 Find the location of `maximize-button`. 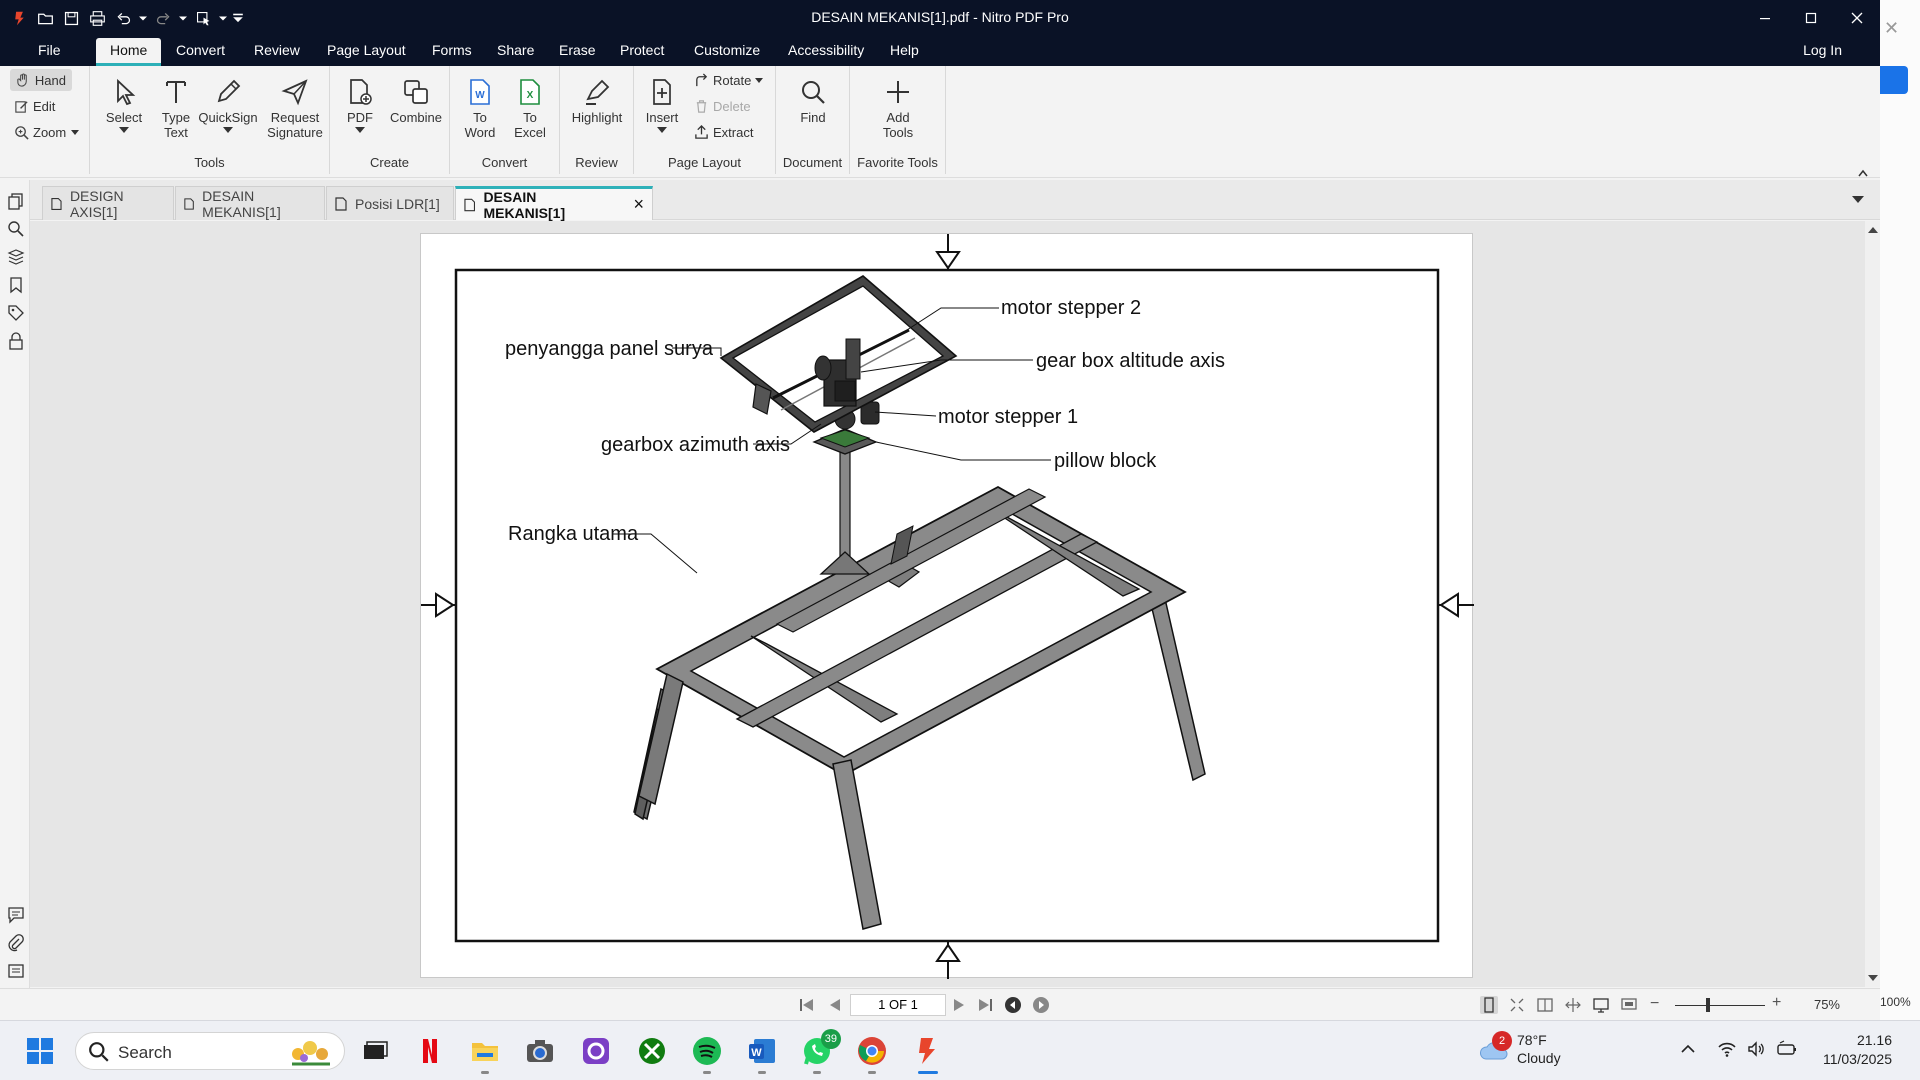

maximize-button is located at coordinates (1811, 18).